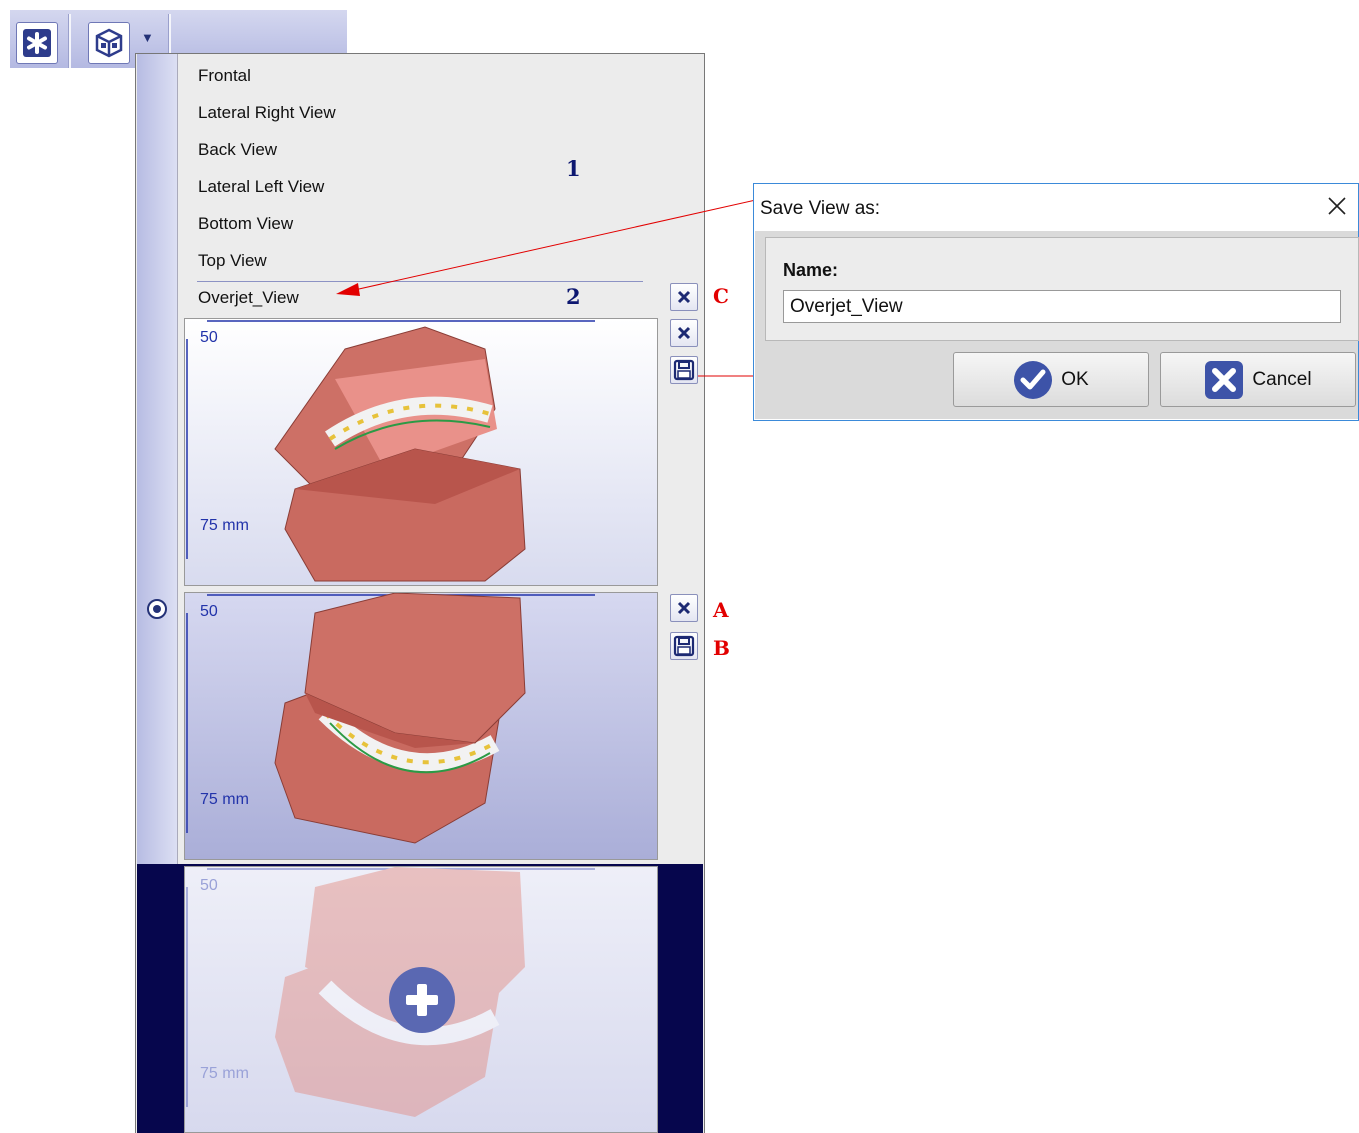 The height and width of the screenshot is (1133, 1359). I want to click on dialog-title: Save View as:, so click(820, 208).